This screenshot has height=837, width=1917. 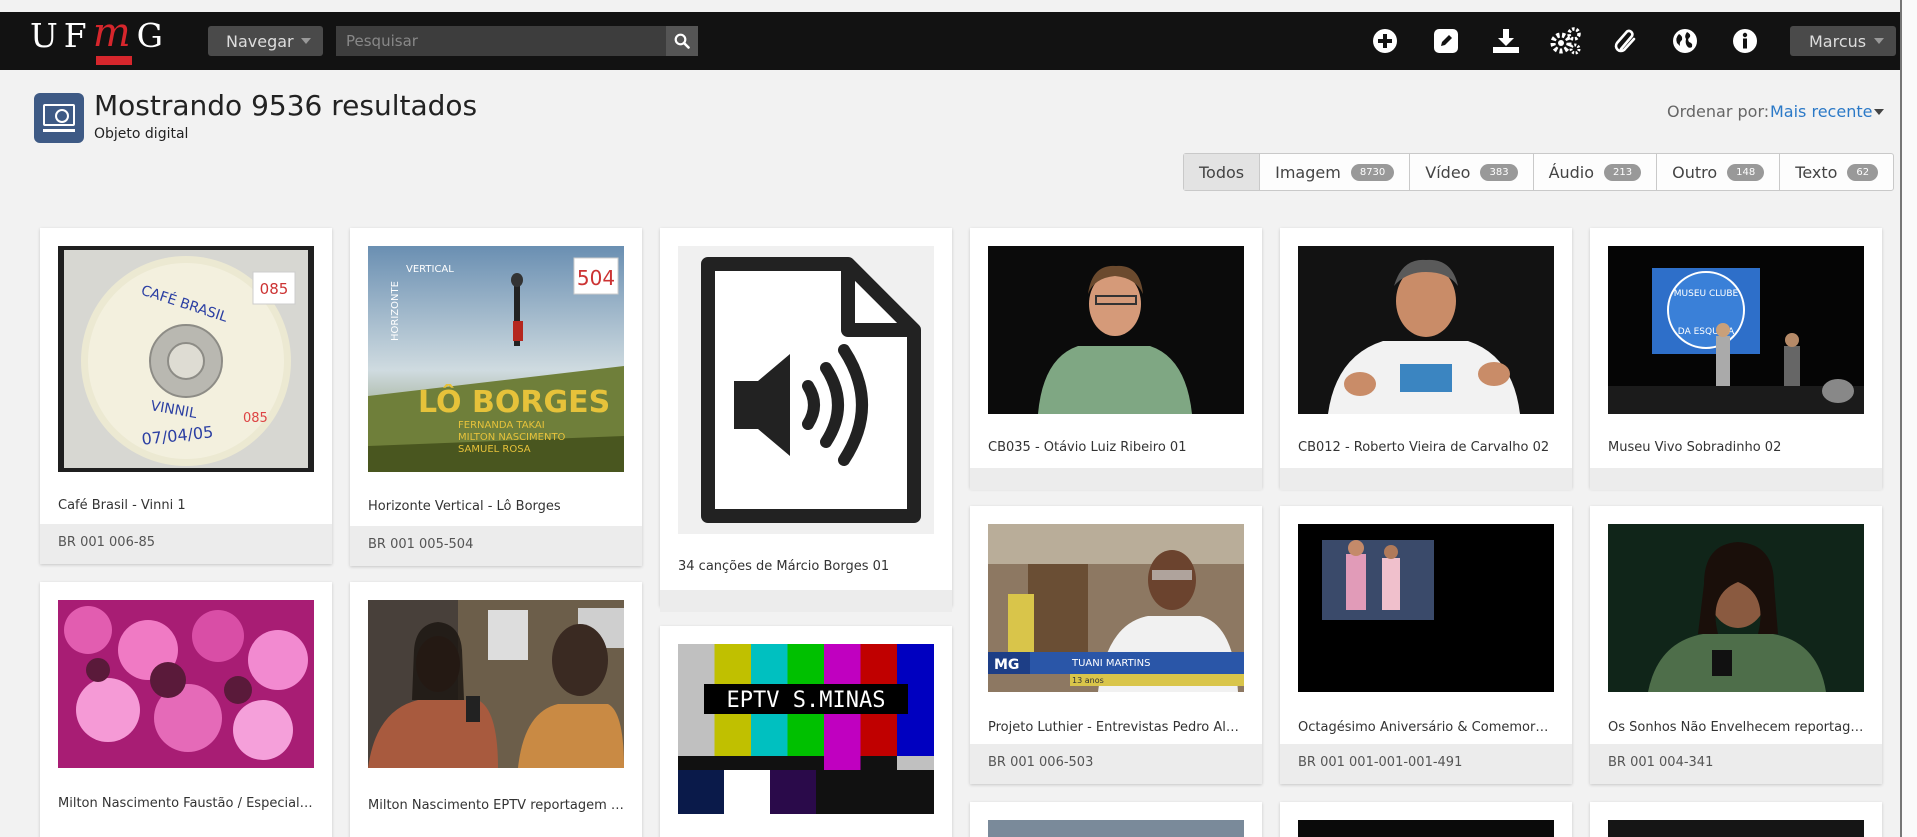 What do you see at coordinates (1736, 447) in the screenshot?
I see `result-title: Museu Vivo Sobradinho 02` at bounding box center [1736, 447].